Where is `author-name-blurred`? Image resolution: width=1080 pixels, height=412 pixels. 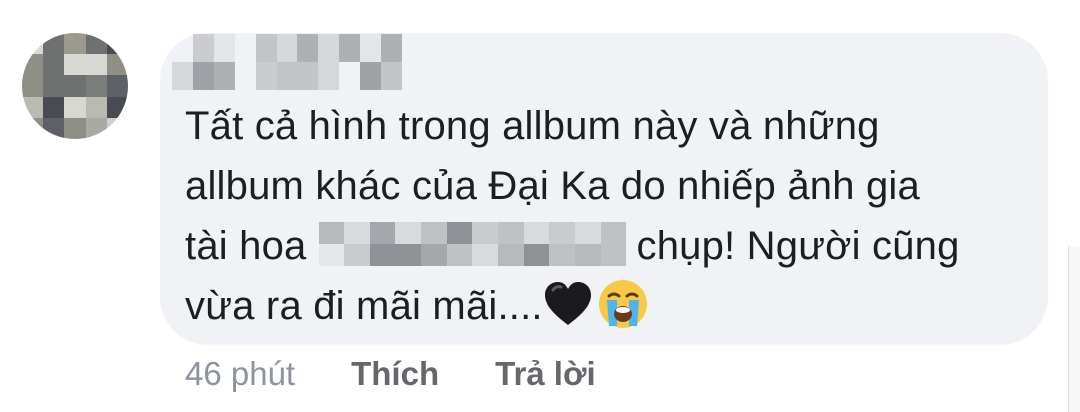
author-name-blurred is located at coordinates (287, 62).